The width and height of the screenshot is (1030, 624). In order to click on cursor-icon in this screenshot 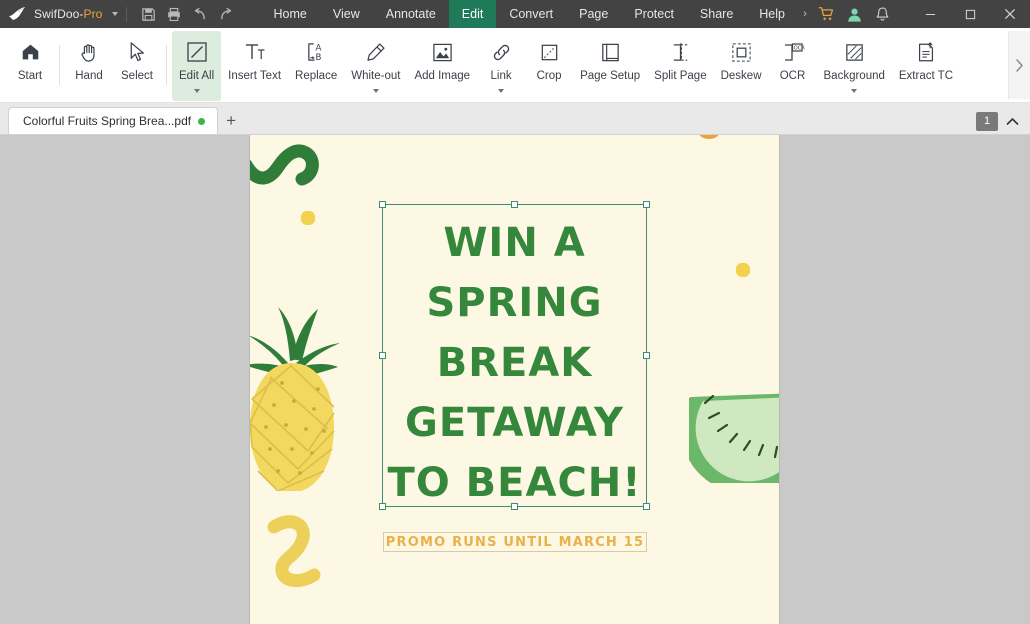, I will do `click(137, 52)`.